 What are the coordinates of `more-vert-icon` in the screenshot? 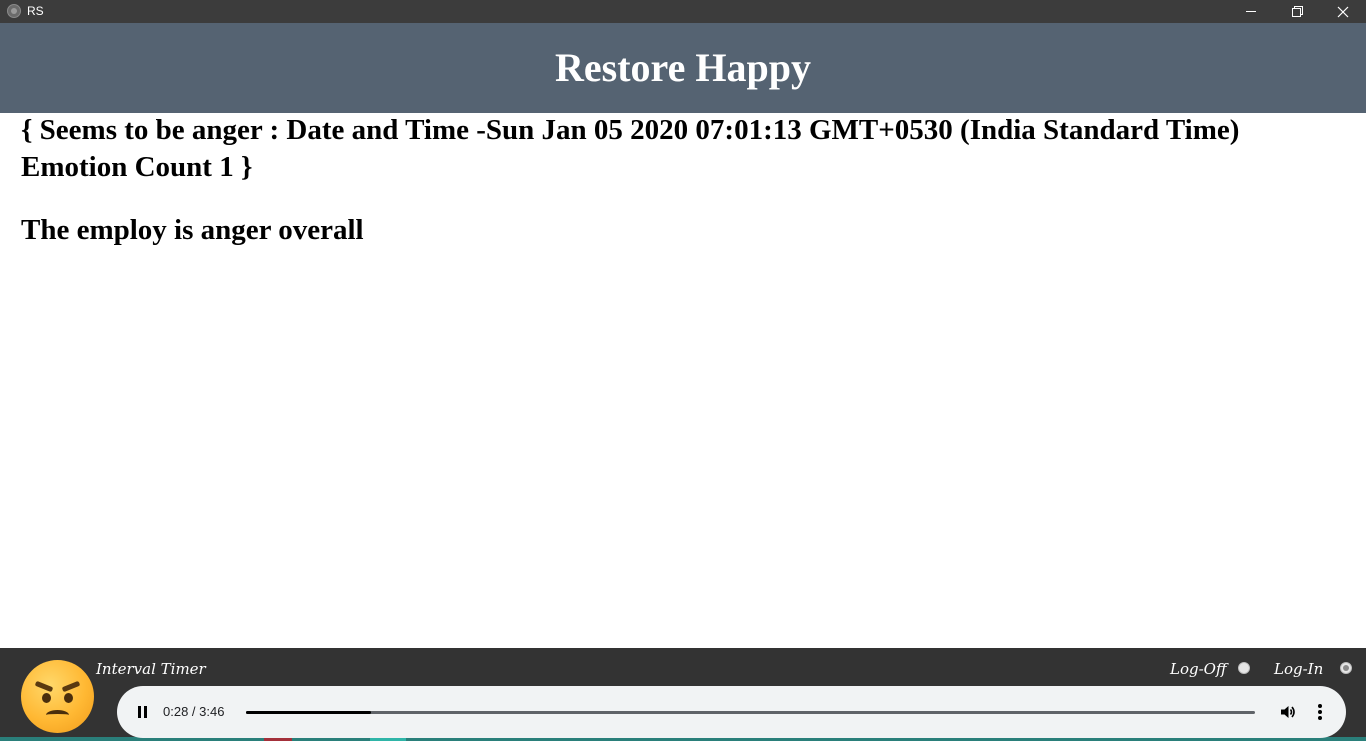 It's located at (1320, 706).